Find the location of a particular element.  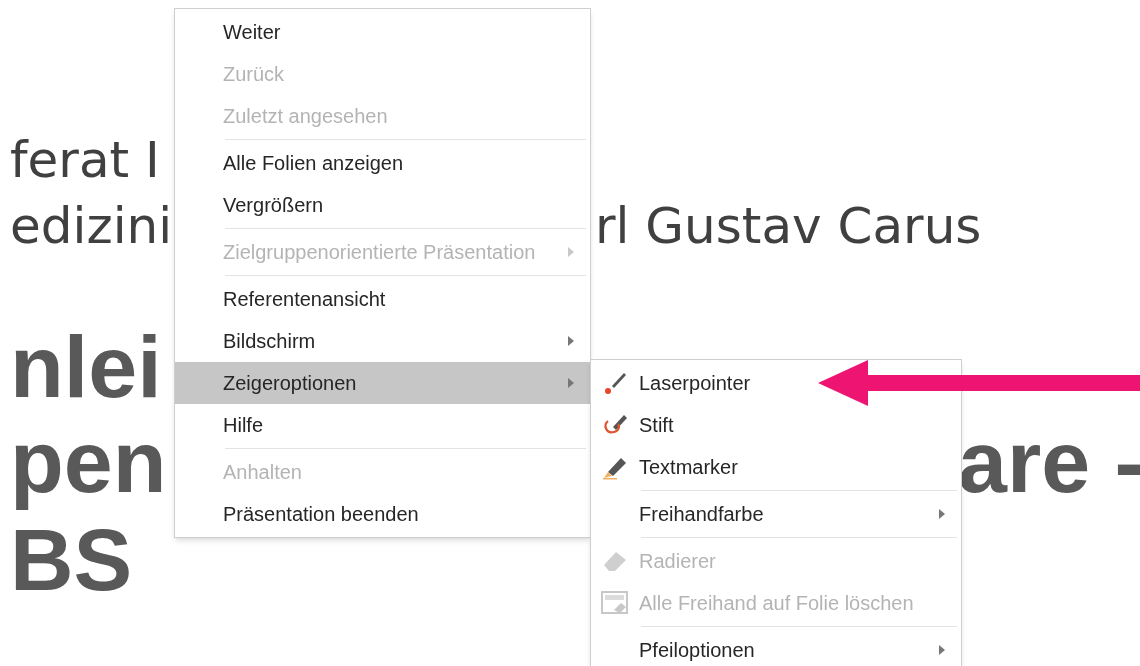

menu-item: Stift is located at coordinates (776, 425).